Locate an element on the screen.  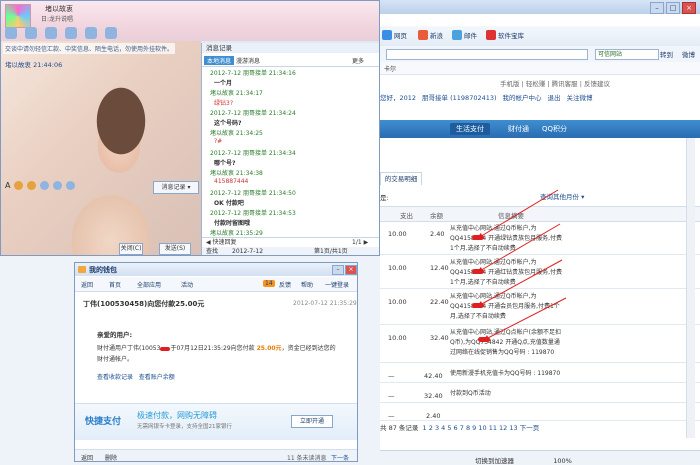
search-button: 查找 is located at coordinates (212, 251).